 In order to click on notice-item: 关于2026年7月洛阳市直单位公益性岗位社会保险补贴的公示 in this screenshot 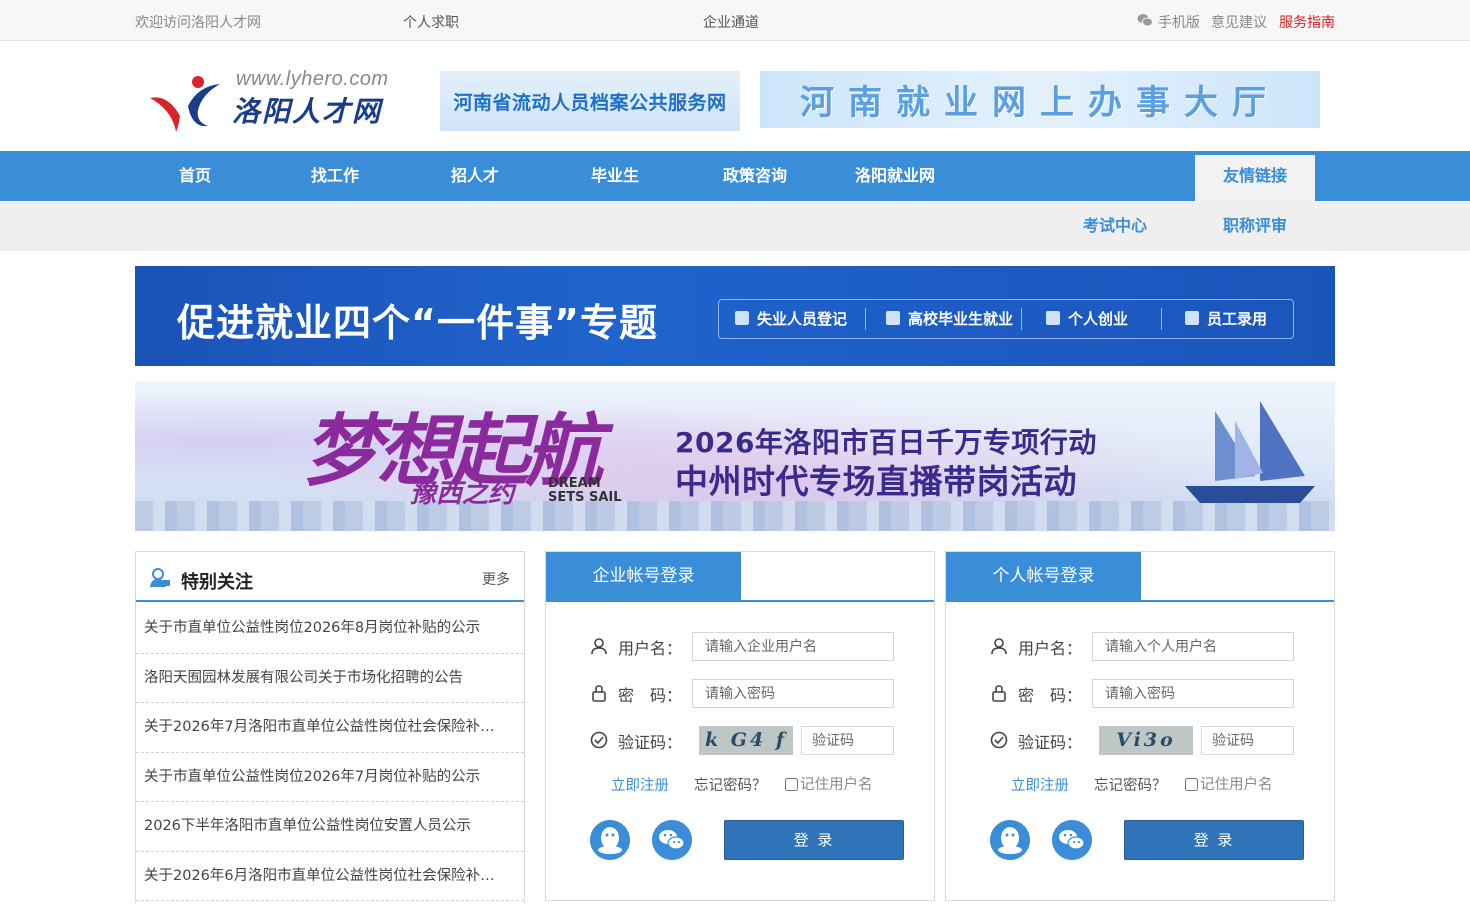, I will do `click(330, 728)`.